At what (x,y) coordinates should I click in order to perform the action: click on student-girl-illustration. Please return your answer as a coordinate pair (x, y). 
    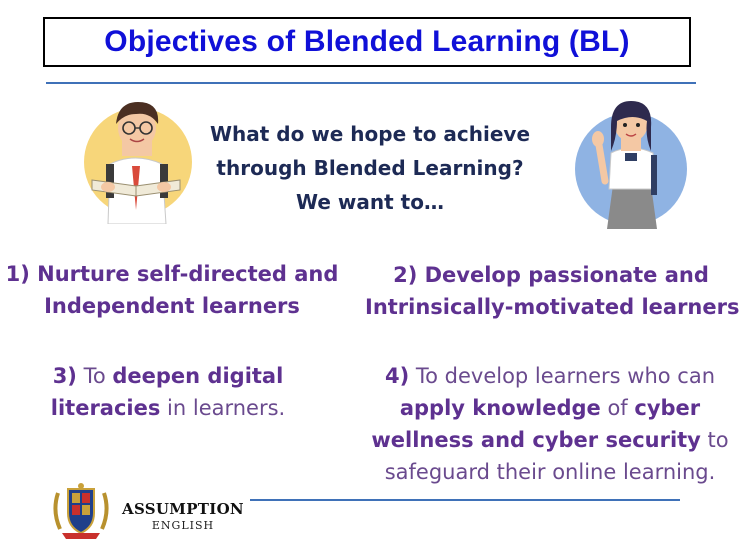
    Looking at the image, I should click on (631, 165).